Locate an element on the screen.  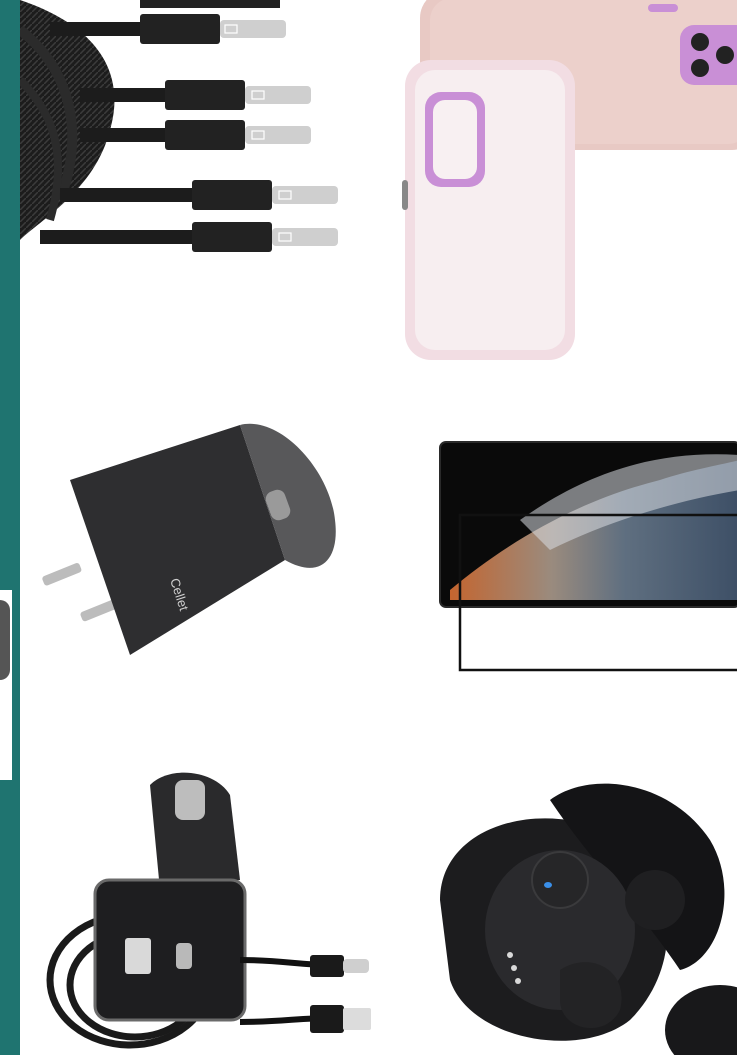
screen-protector-image is located at coordinates (583, 555).